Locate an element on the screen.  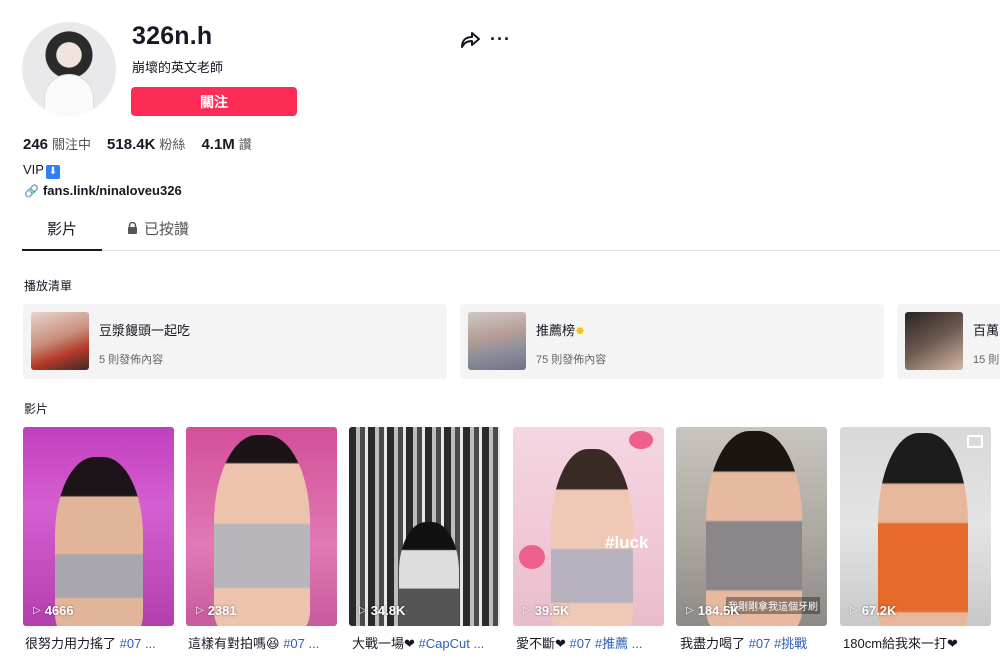
followers-count: 518.4K 粉絲 is located at coordinates (146, 143).